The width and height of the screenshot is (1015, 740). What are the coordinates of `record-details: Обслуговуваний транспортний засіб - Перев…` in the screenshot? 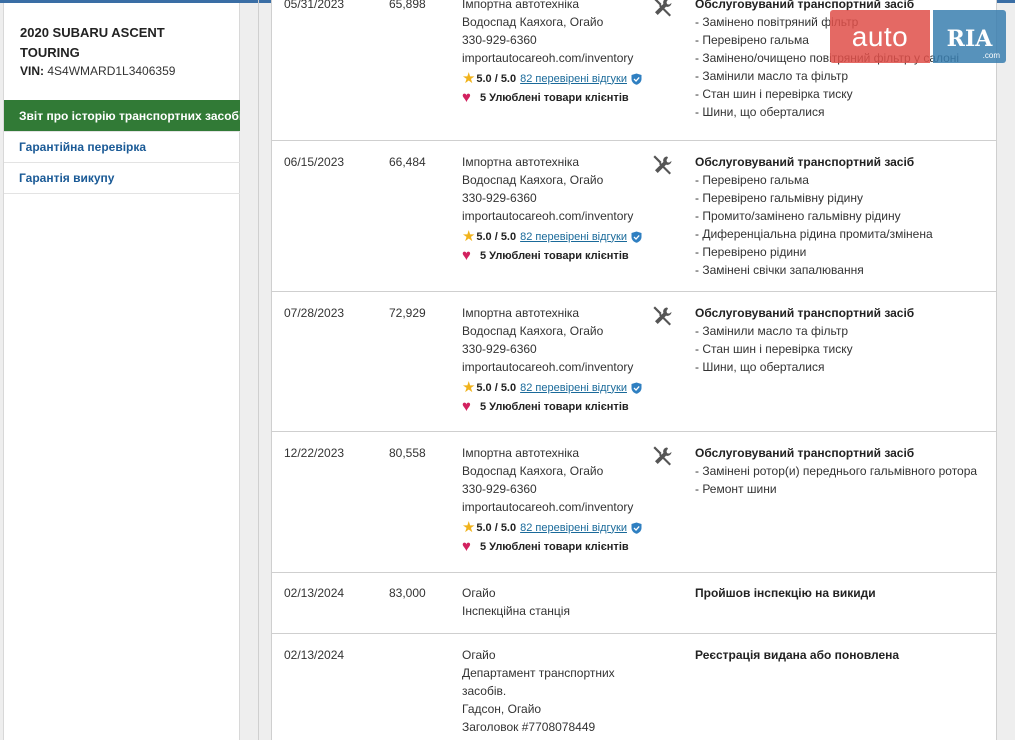 It's located at (845, 216).